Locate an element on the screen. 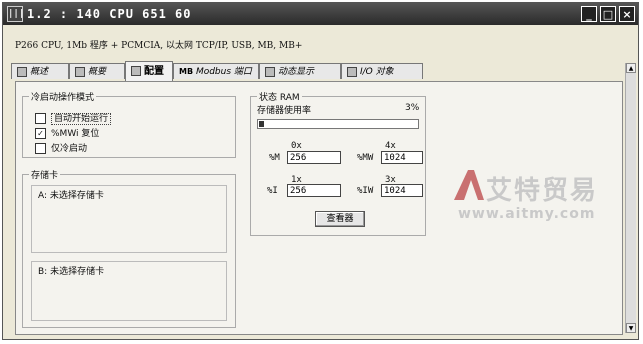 This screenshot has width=643, height=344. slot-b-label: B: 未选择存储卡 is located at coordinates (71, 272).